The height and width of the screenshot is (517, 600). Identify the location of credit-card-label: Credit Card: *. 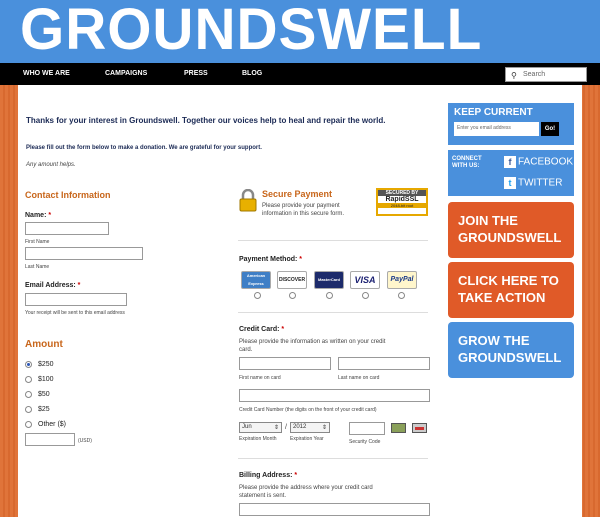
(262, 329).